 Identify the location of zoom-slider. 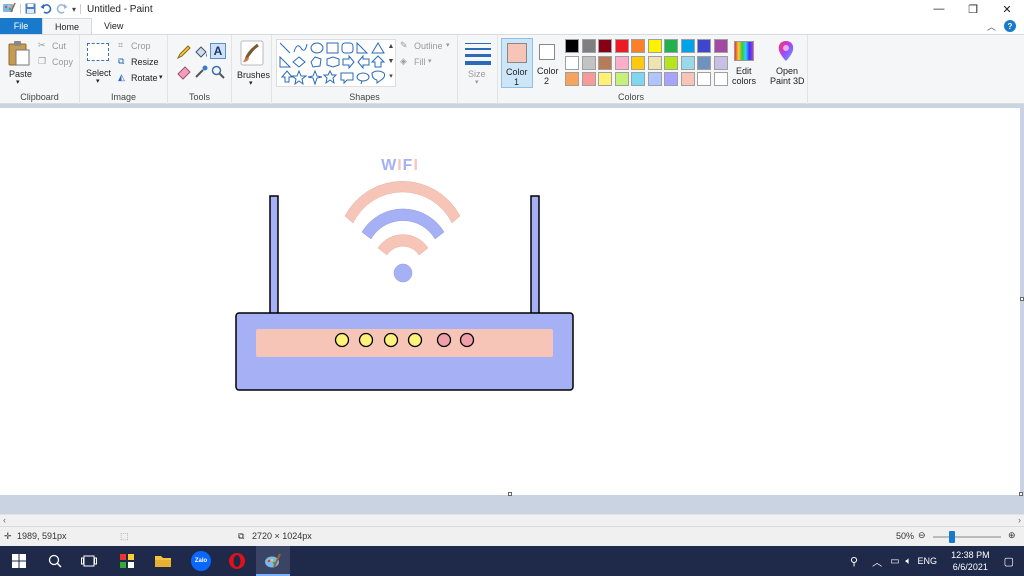
(967, 537).